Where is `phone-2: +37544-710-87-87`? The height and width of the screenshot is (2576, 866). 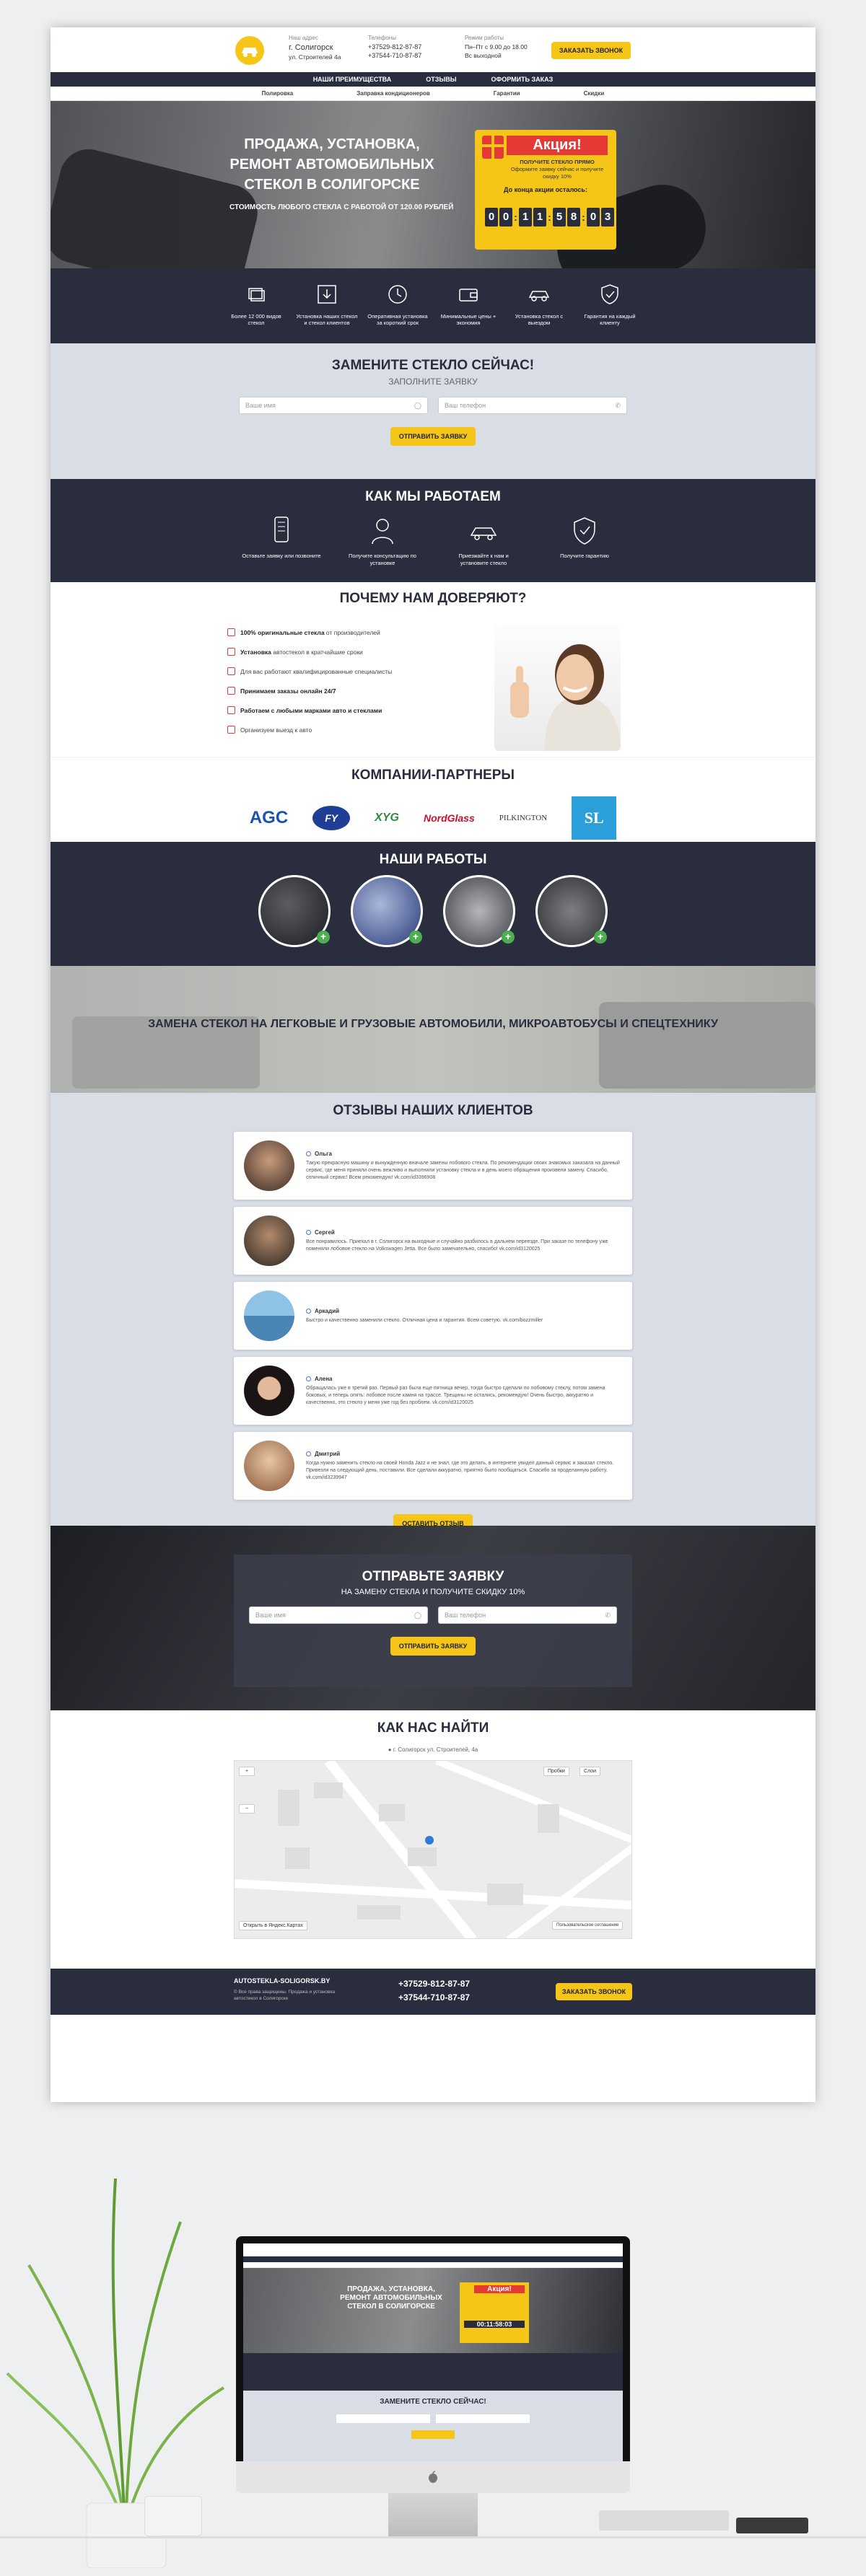
phone-2: +37544-710-87-87 is located at coordinates (395, 55).